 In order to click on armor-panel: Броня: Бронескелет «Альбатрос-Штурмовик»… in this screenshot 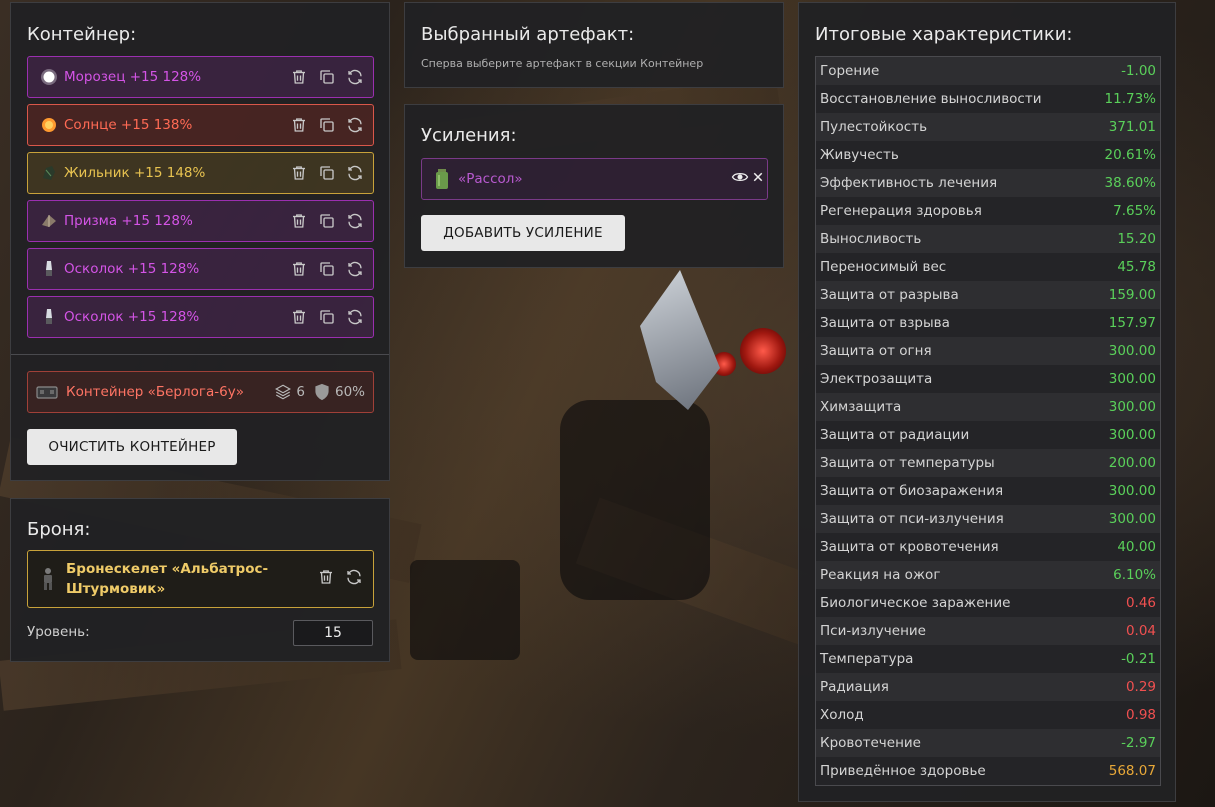, I will do `click(200, 580)`.